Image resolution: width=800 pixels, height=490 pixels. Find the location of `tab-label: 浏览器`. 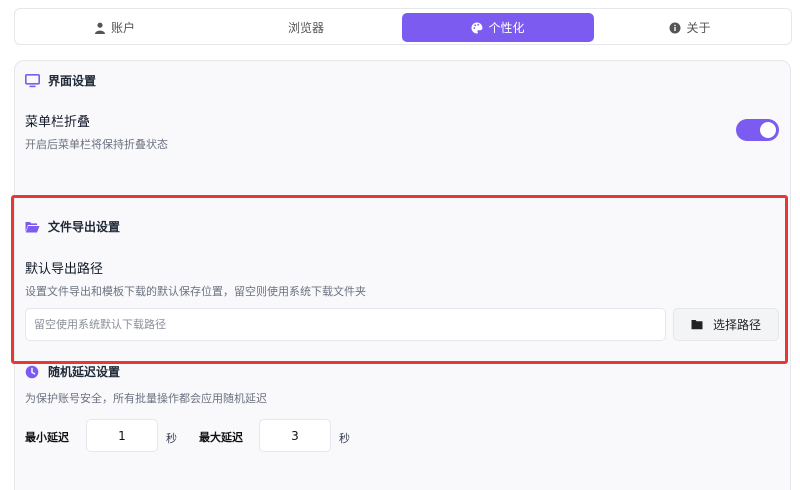

tab-label: 浏览器 is located at coordinates (305, 28).